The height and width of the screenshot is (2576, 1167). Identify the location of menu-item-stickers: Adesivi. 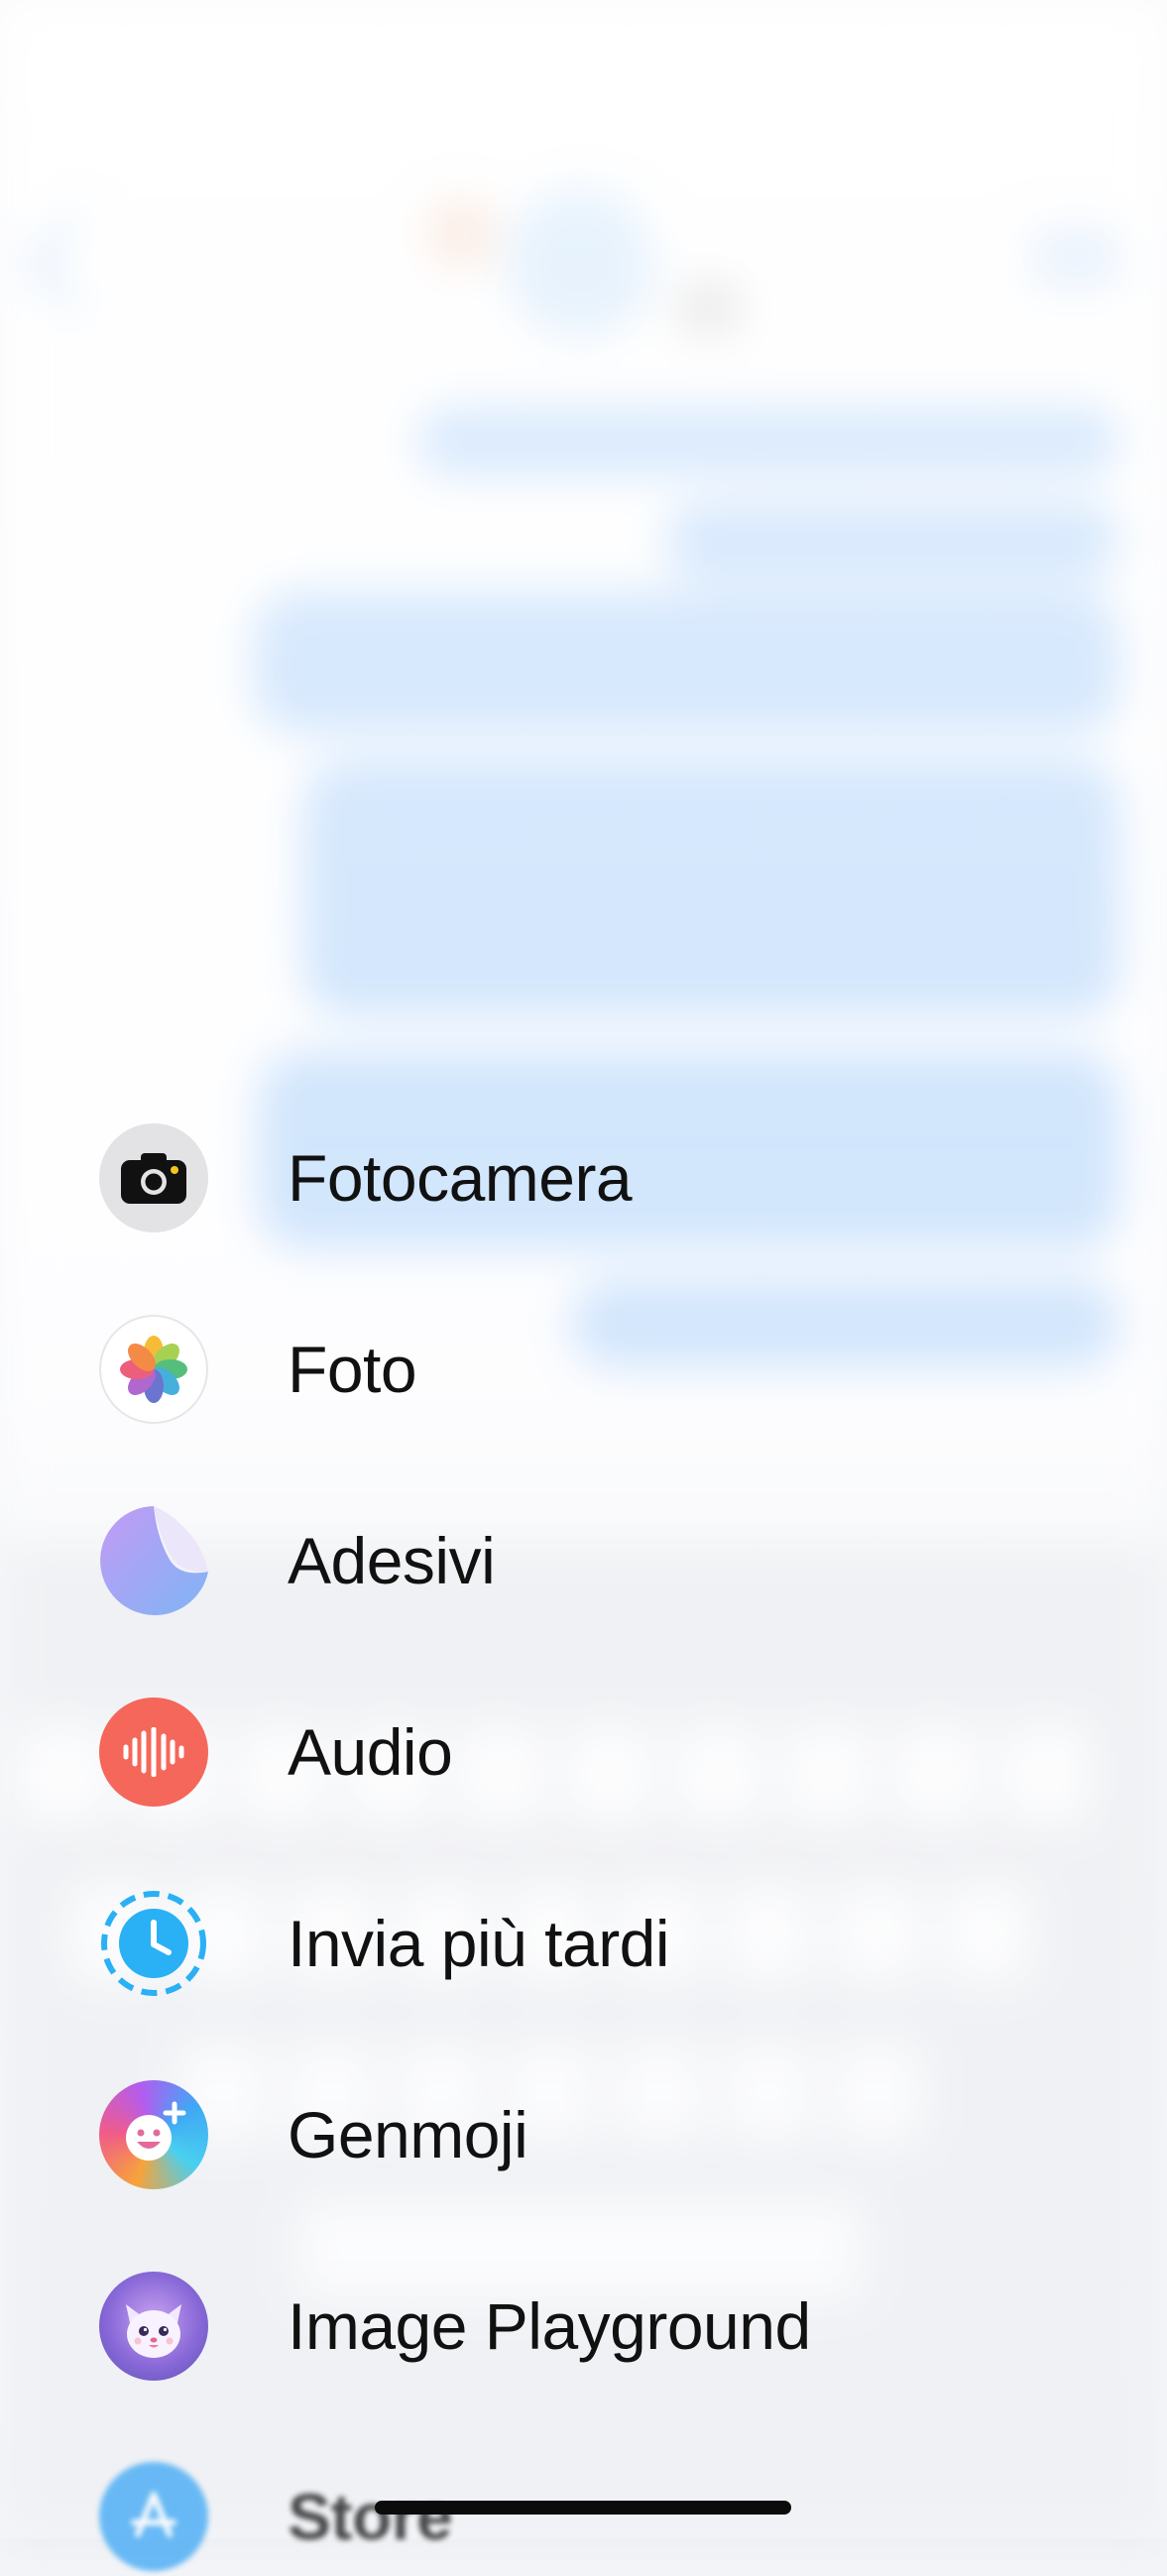
(545, 1560).